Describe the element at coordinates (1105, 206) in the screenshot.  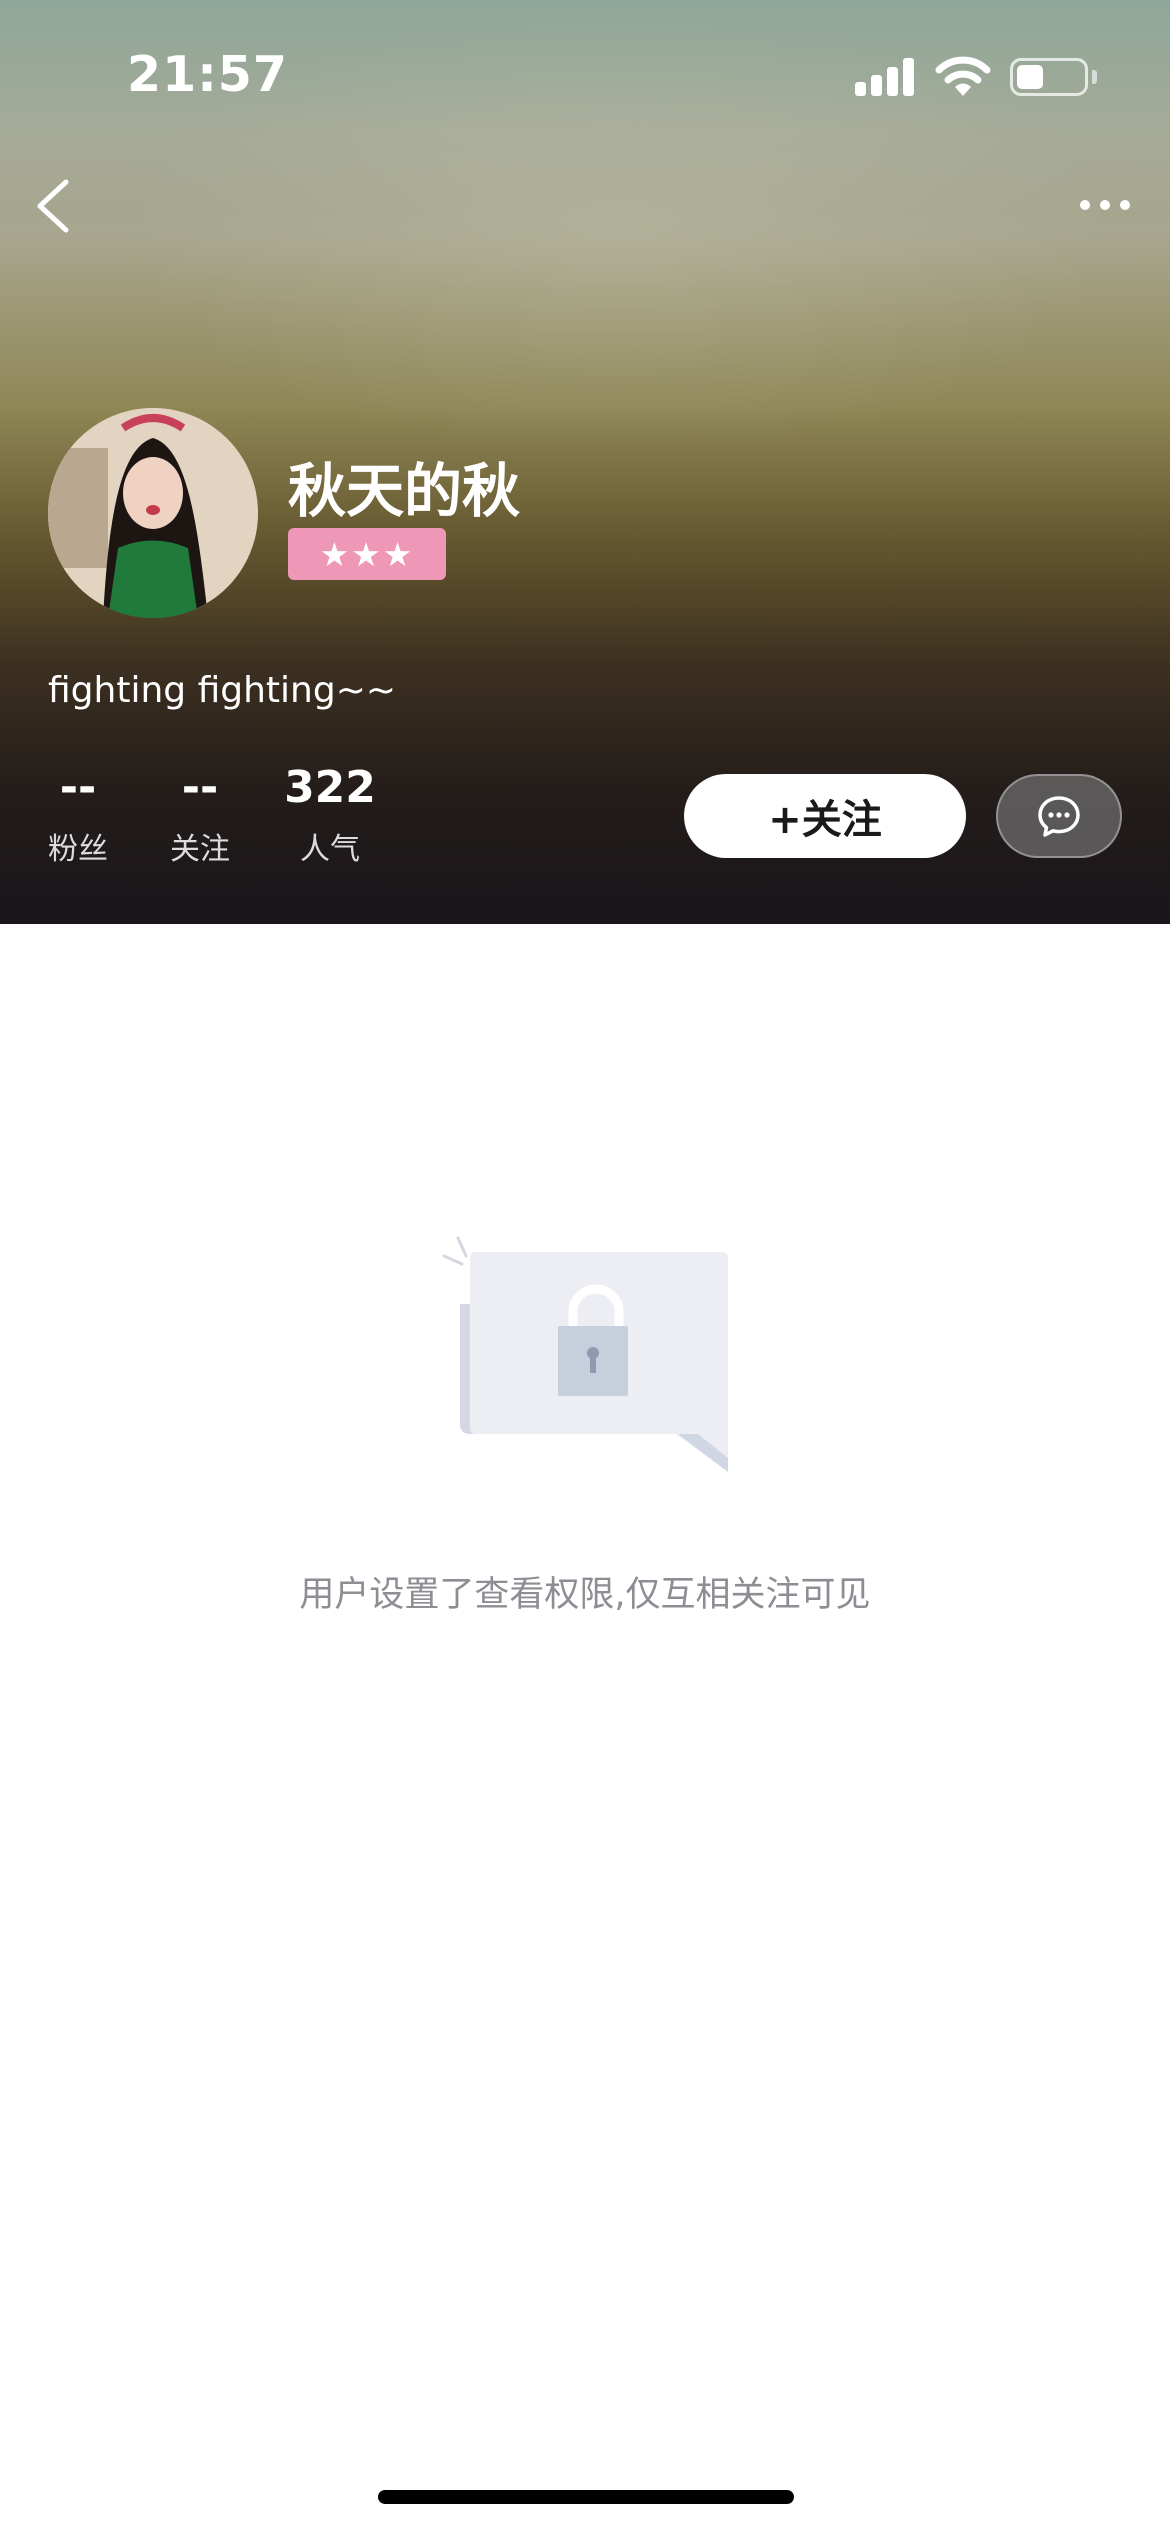
I see `more-dots-icon` at that location.